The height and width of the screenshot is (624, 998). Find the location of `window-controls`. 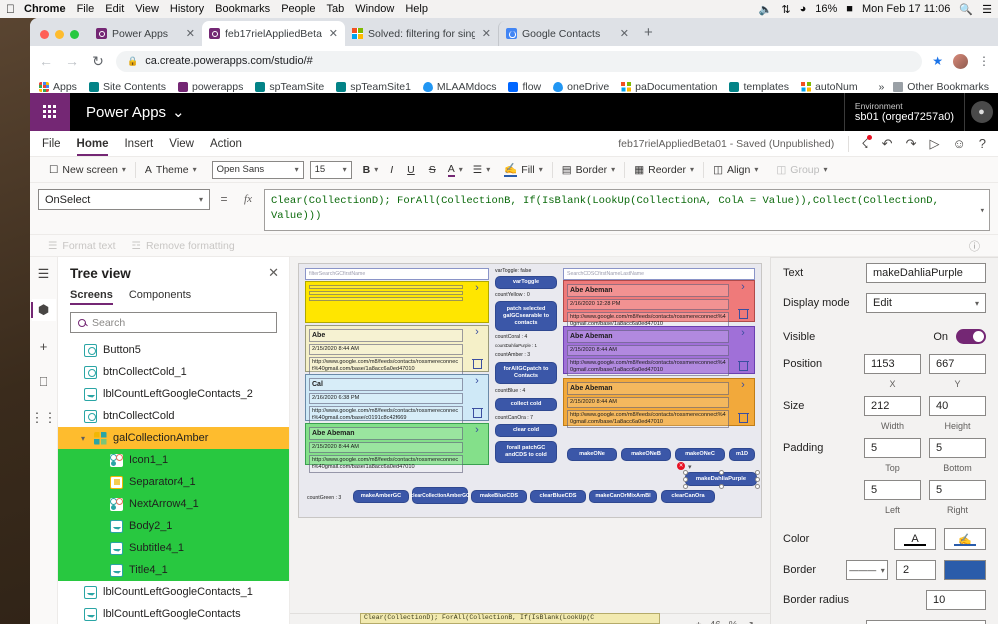

window-controls is located at coordinates (62, 38).